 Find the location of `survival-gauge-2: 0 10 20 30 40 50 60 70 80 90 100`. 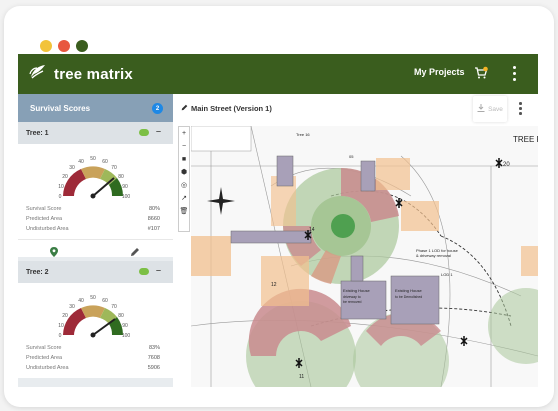

survival-gauge-2: 0 10 20 30 40 50 60 70 80 90 100 is located at coordinates (94, 317).